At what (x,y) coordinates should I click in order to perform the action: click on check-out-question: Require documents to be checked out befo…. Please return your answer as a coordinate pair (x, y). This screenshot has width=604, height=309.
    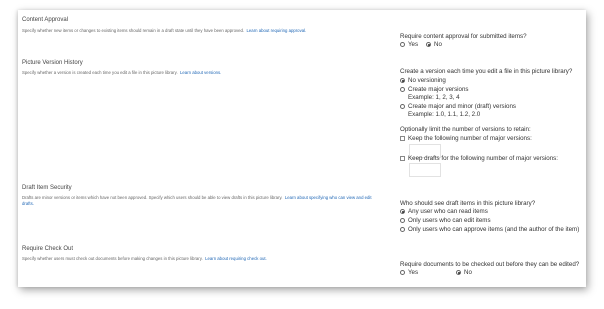
    Looking at the image, I should click on (490, 264).